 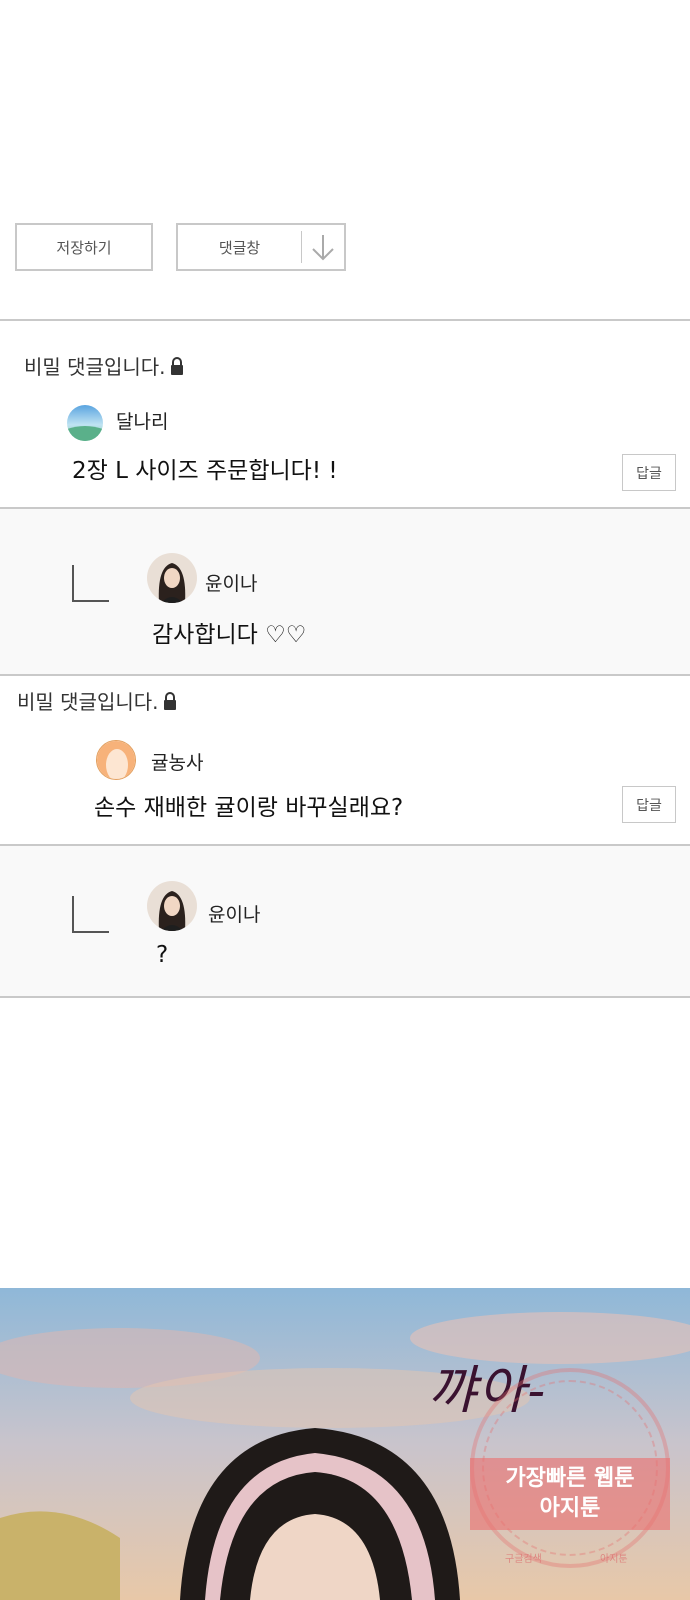 What do you see at coordinates (323, 247) in the screenshot?
I see `arrow-down-icon` at bounding box center [323, 247].